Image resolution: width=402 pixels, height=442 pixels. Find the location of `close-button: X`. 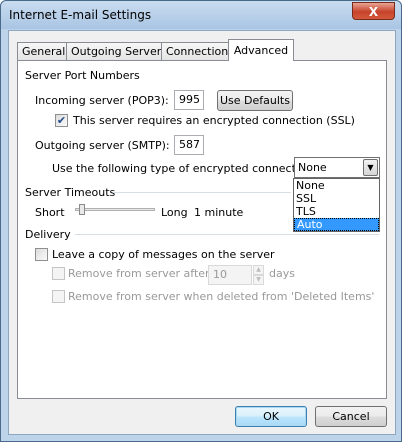

close-button: X is located at coordinates (373, 11).